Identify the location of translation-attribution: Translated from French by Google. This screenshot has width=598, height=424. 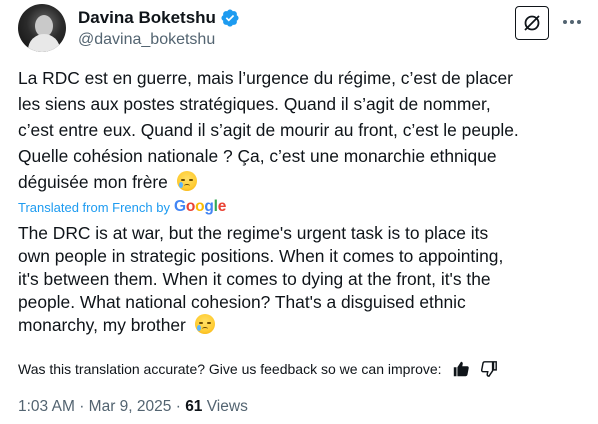
(122, 207).